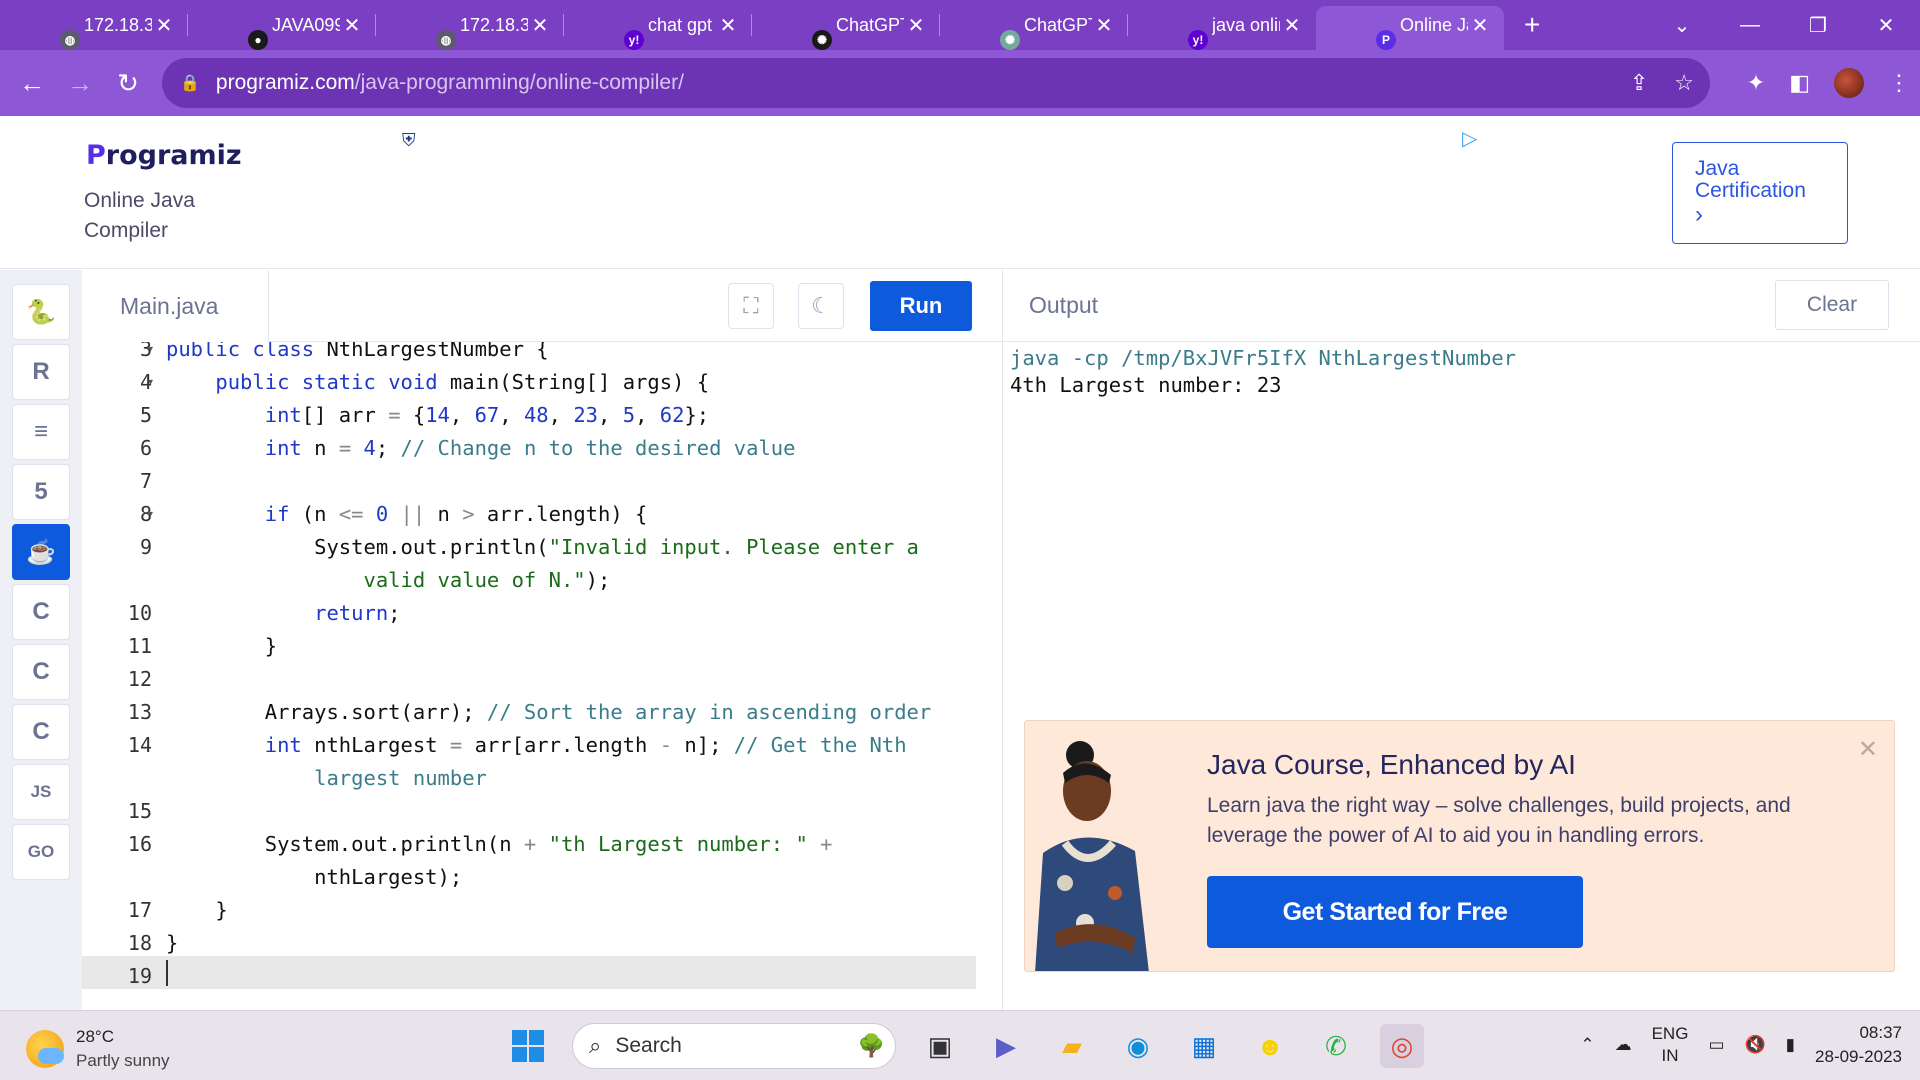 Image resolution: width=1920 pixels, height=1080 pixels. I want to click on java-certification-button: Java Certification ›, so click(1760, 193).